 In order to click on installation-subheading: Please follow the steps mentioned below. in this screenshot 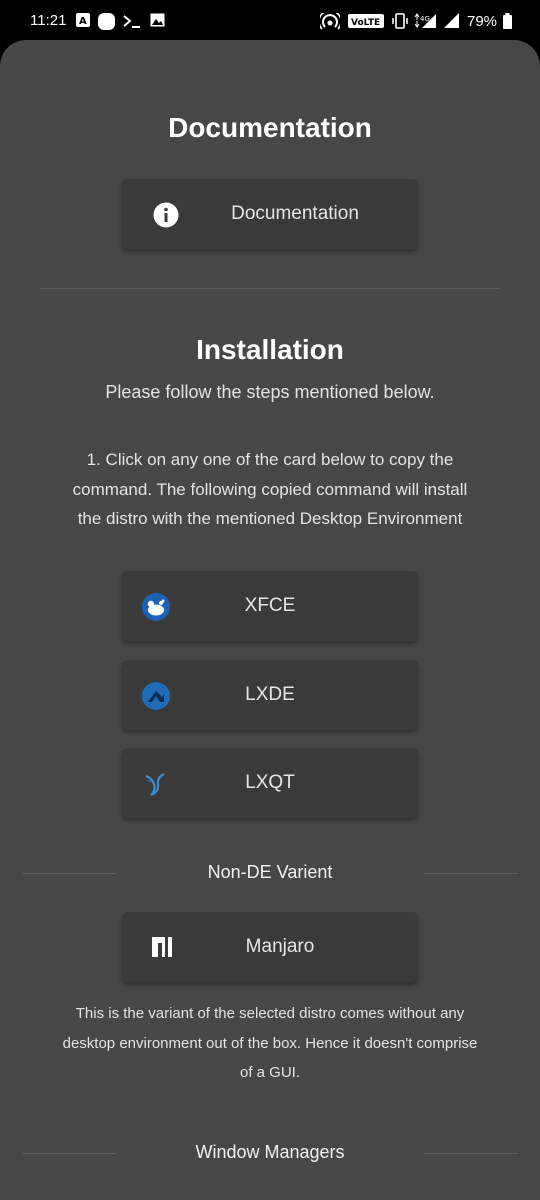, I will do `click(270, 392)`.